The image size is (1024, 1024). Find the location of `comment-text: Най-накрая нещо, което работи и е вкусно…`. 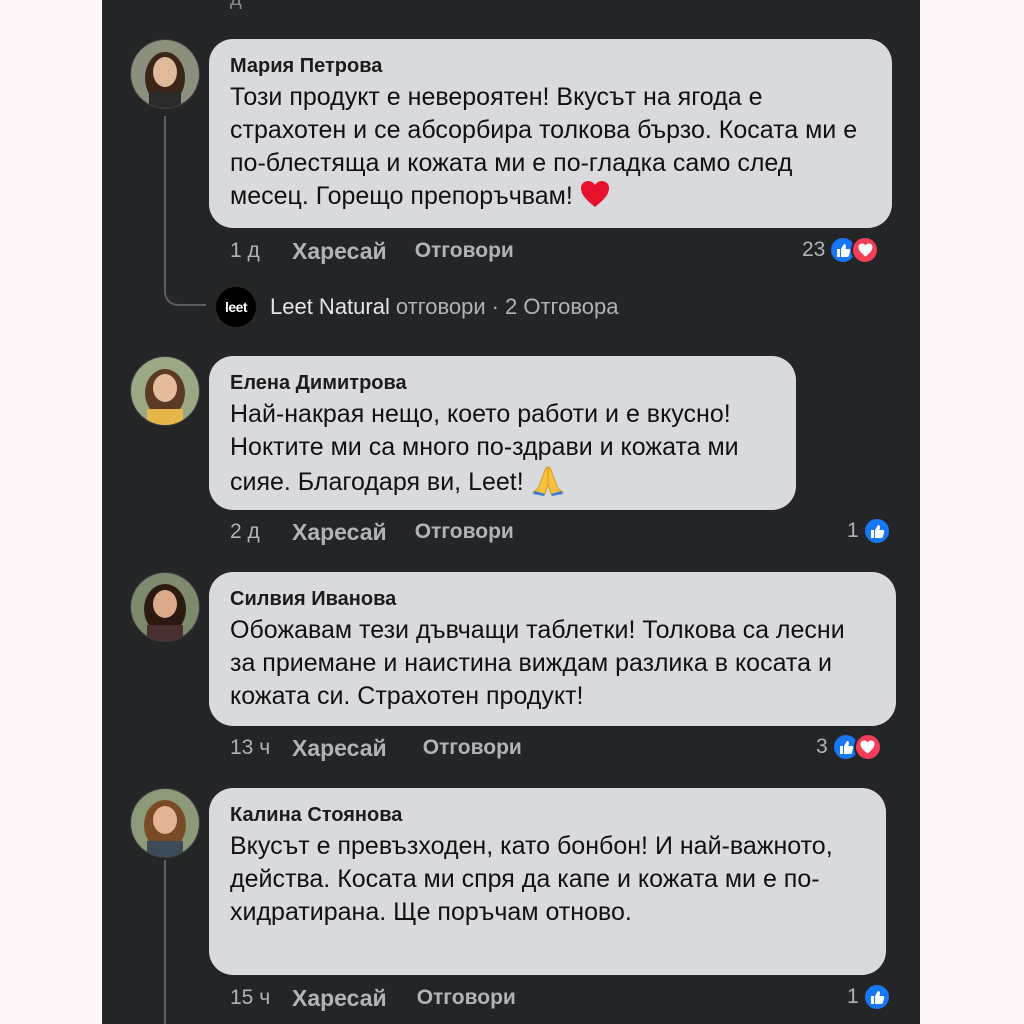

comment-text: Най-накрая нещо, което работи и е вкусно… is located at coordinates (484, 448).